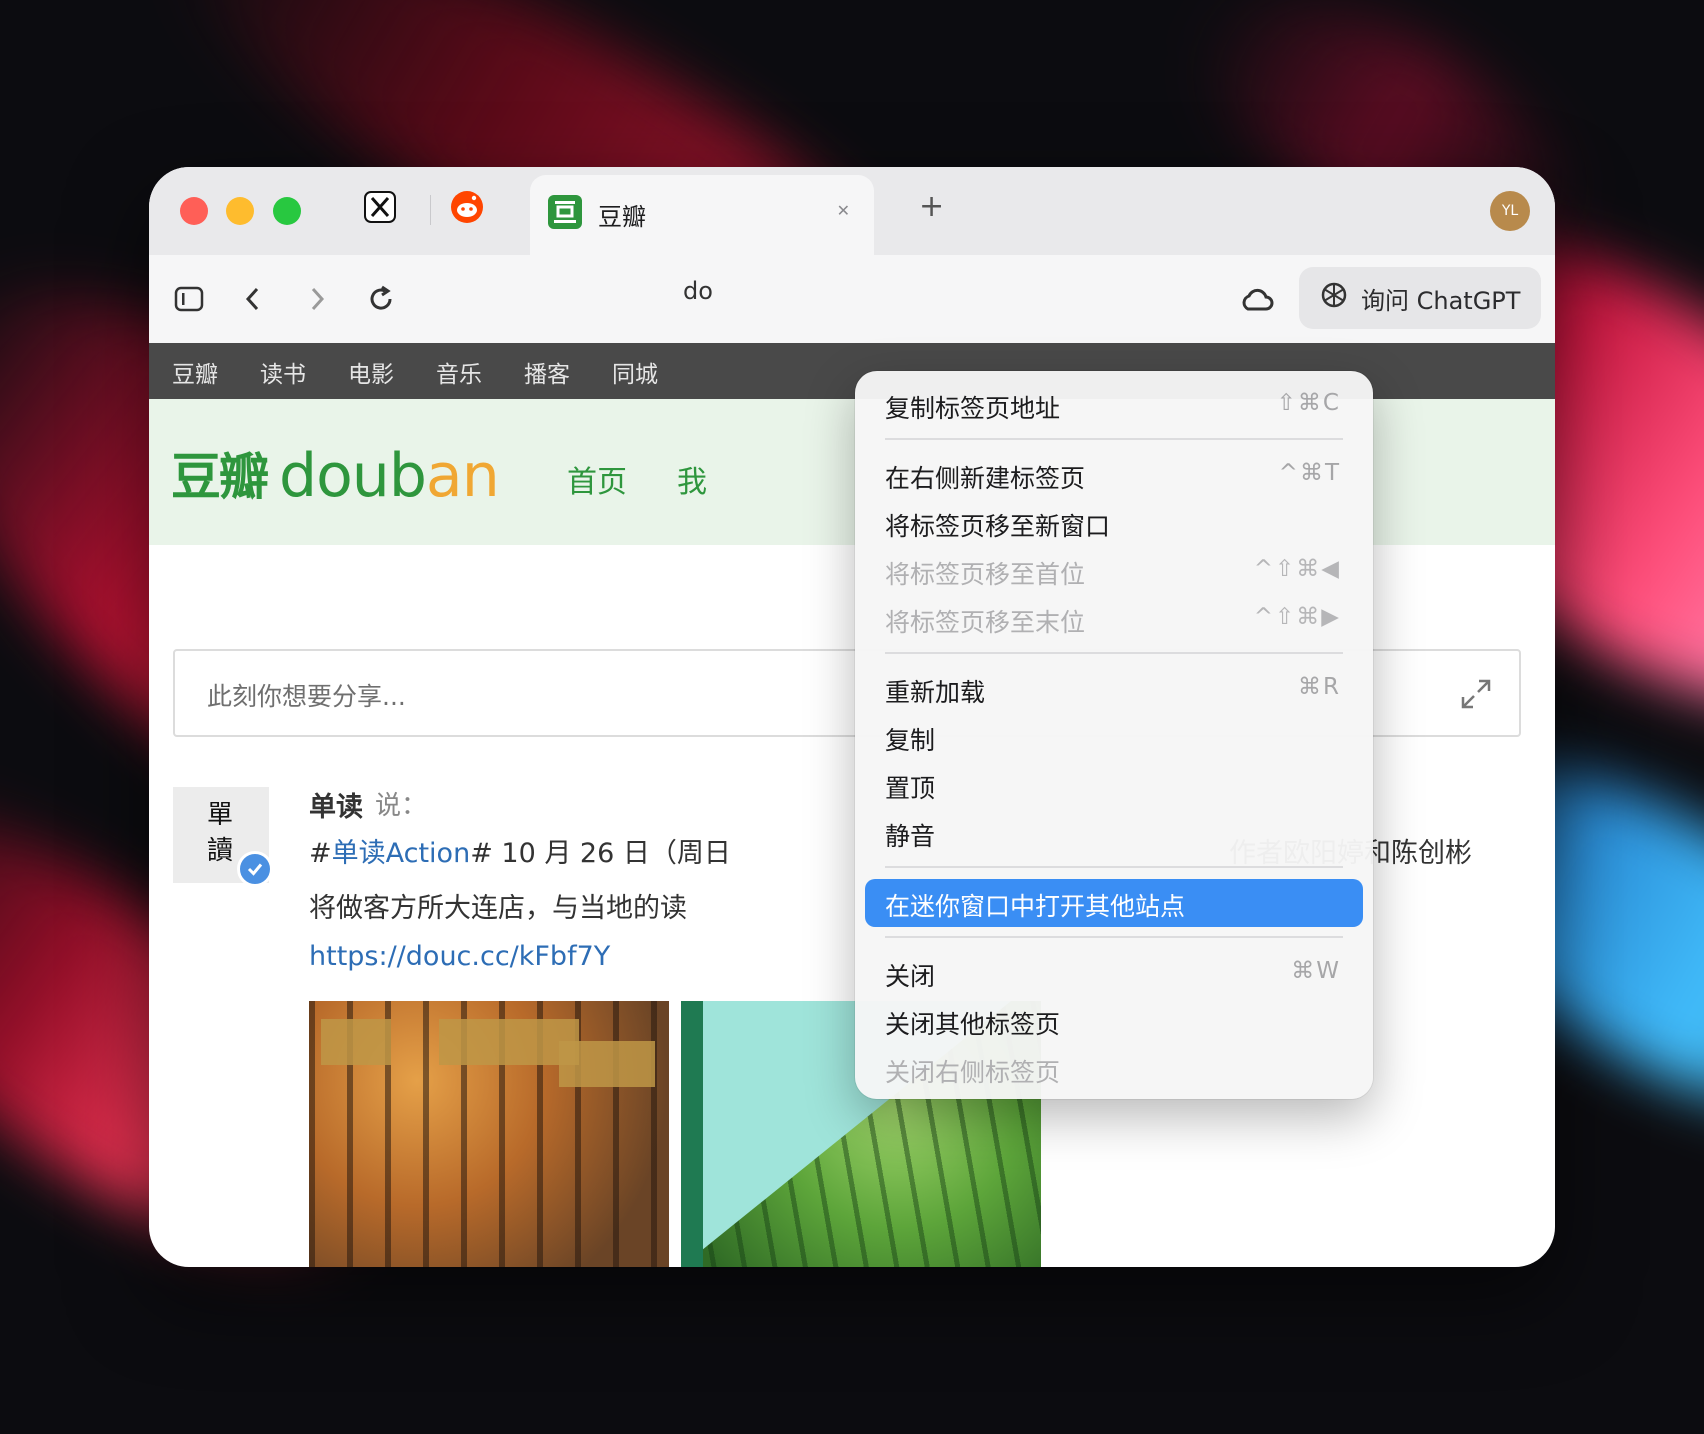 Image resolution: width=1704 pixels, height=1434 pixels. Describe the element at coordinates (852, 299) in the screenshot. I see `toolbar: do 询问 ChatGPT` at that location.